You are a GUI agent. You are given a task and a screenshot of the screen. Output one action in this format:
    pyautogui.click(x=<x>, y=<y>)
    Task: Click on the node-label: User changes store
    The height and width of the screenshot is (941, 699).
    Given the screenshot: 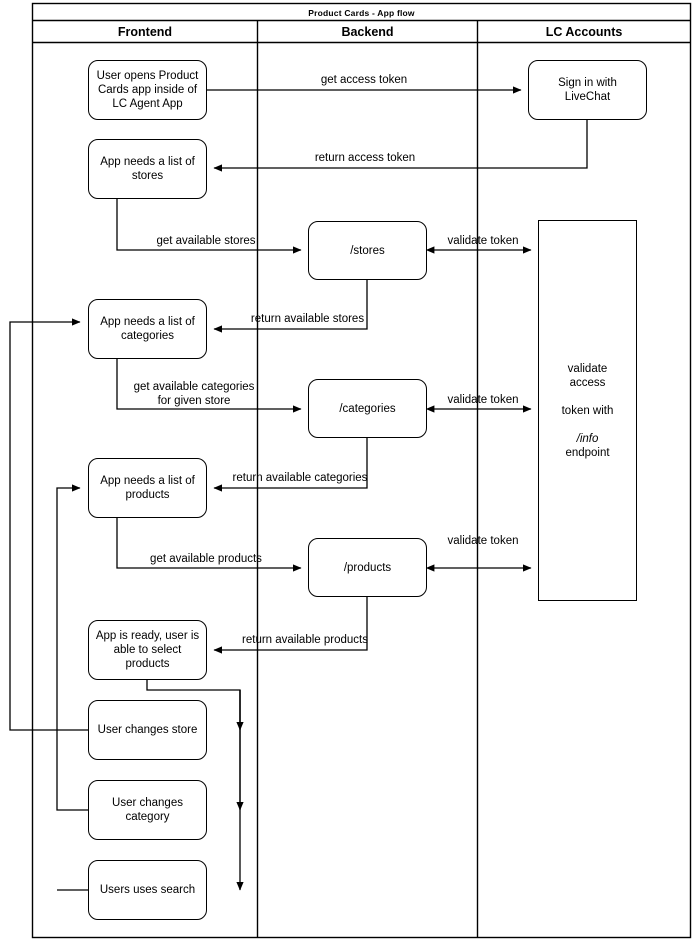 What is the action you would take?
    pyautogui.click(x=147, y=730)
    